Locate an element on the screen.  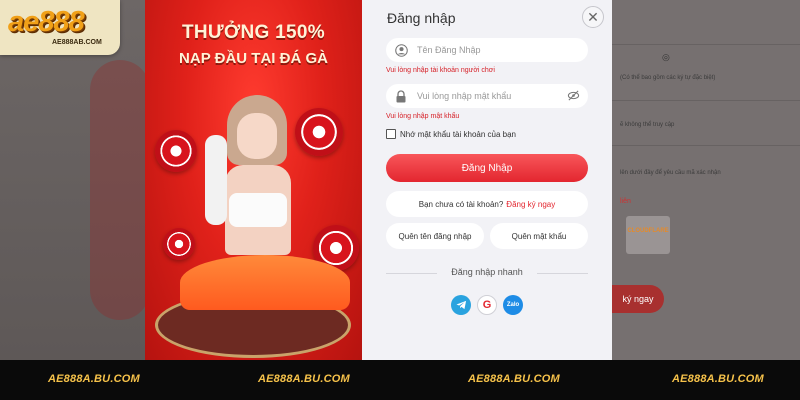
close-button: ✕ is located at coordinates (593, 17).